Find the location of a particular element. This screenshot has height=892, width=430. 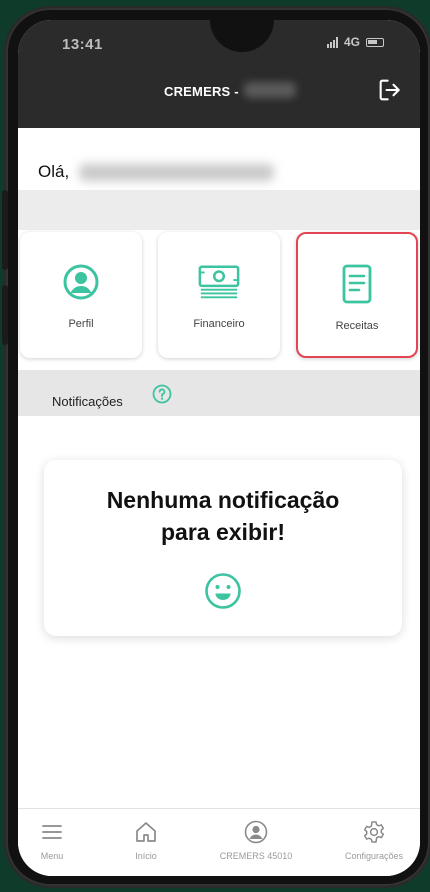

money-icon is located at coordinates (219, 282).